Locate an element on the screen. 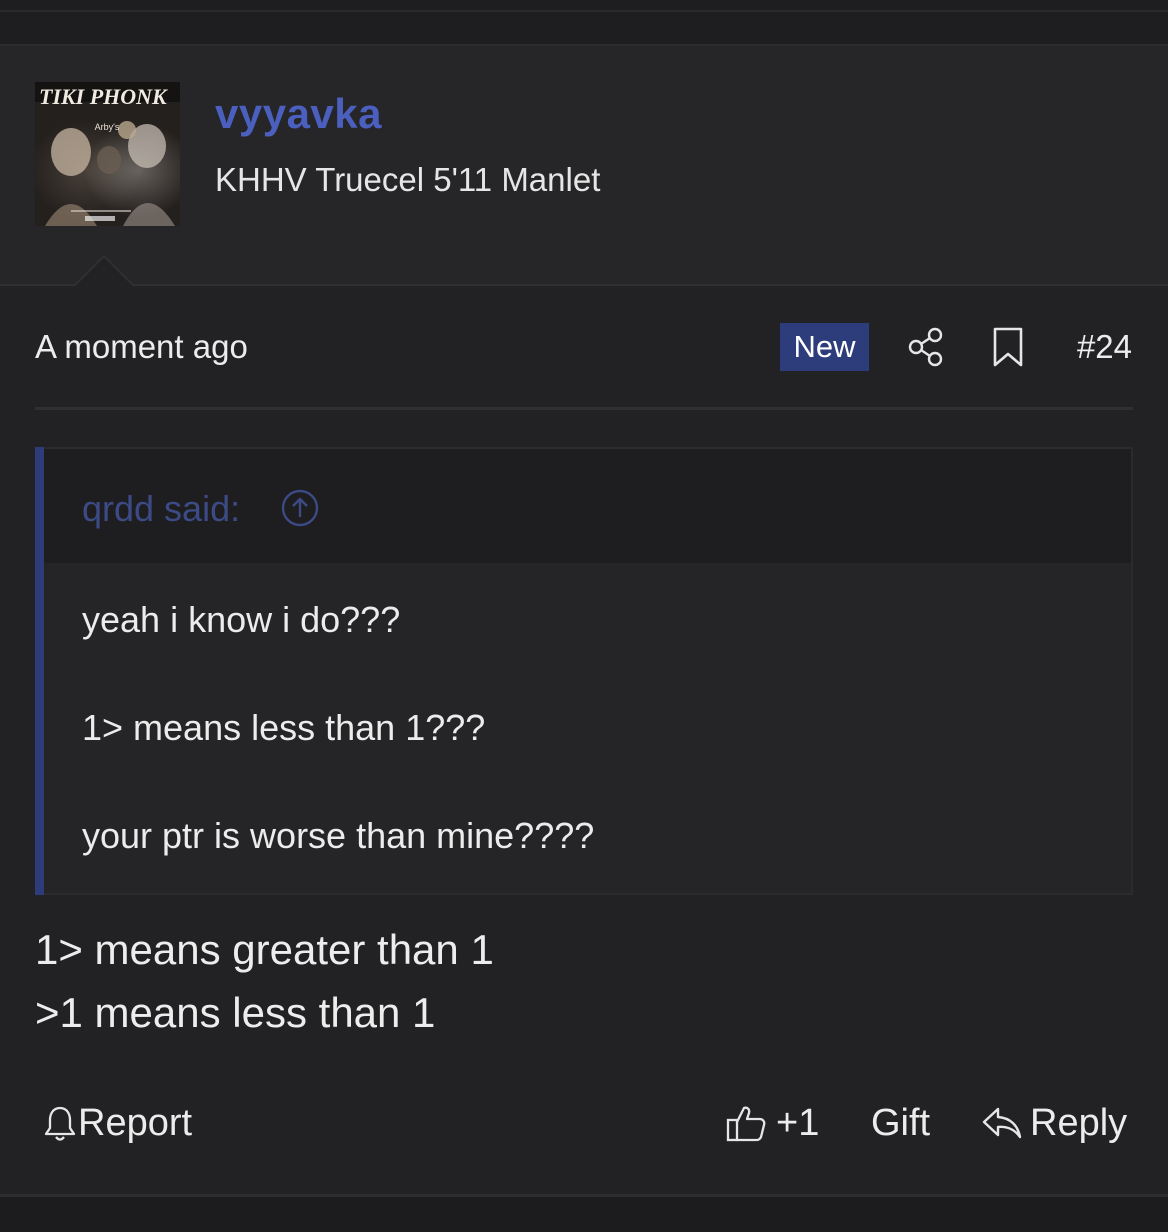 This screenshot has height=1232, width=1168. reaction-count: +1 is located at coordinates (798, 1122).